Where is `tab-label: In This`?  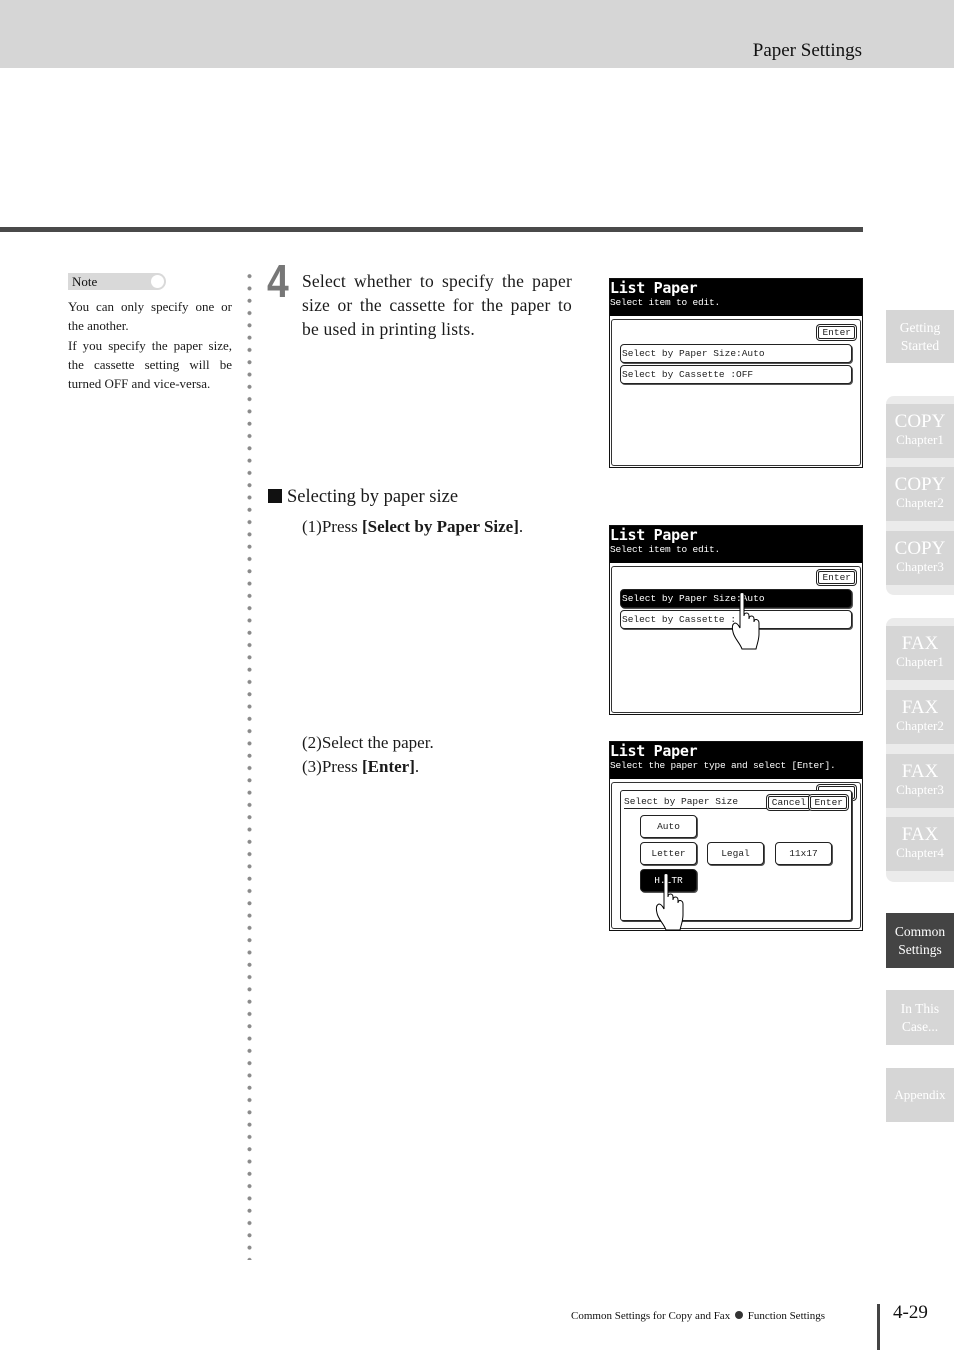
tab-label: In This is located at coordinates (920, 1008).